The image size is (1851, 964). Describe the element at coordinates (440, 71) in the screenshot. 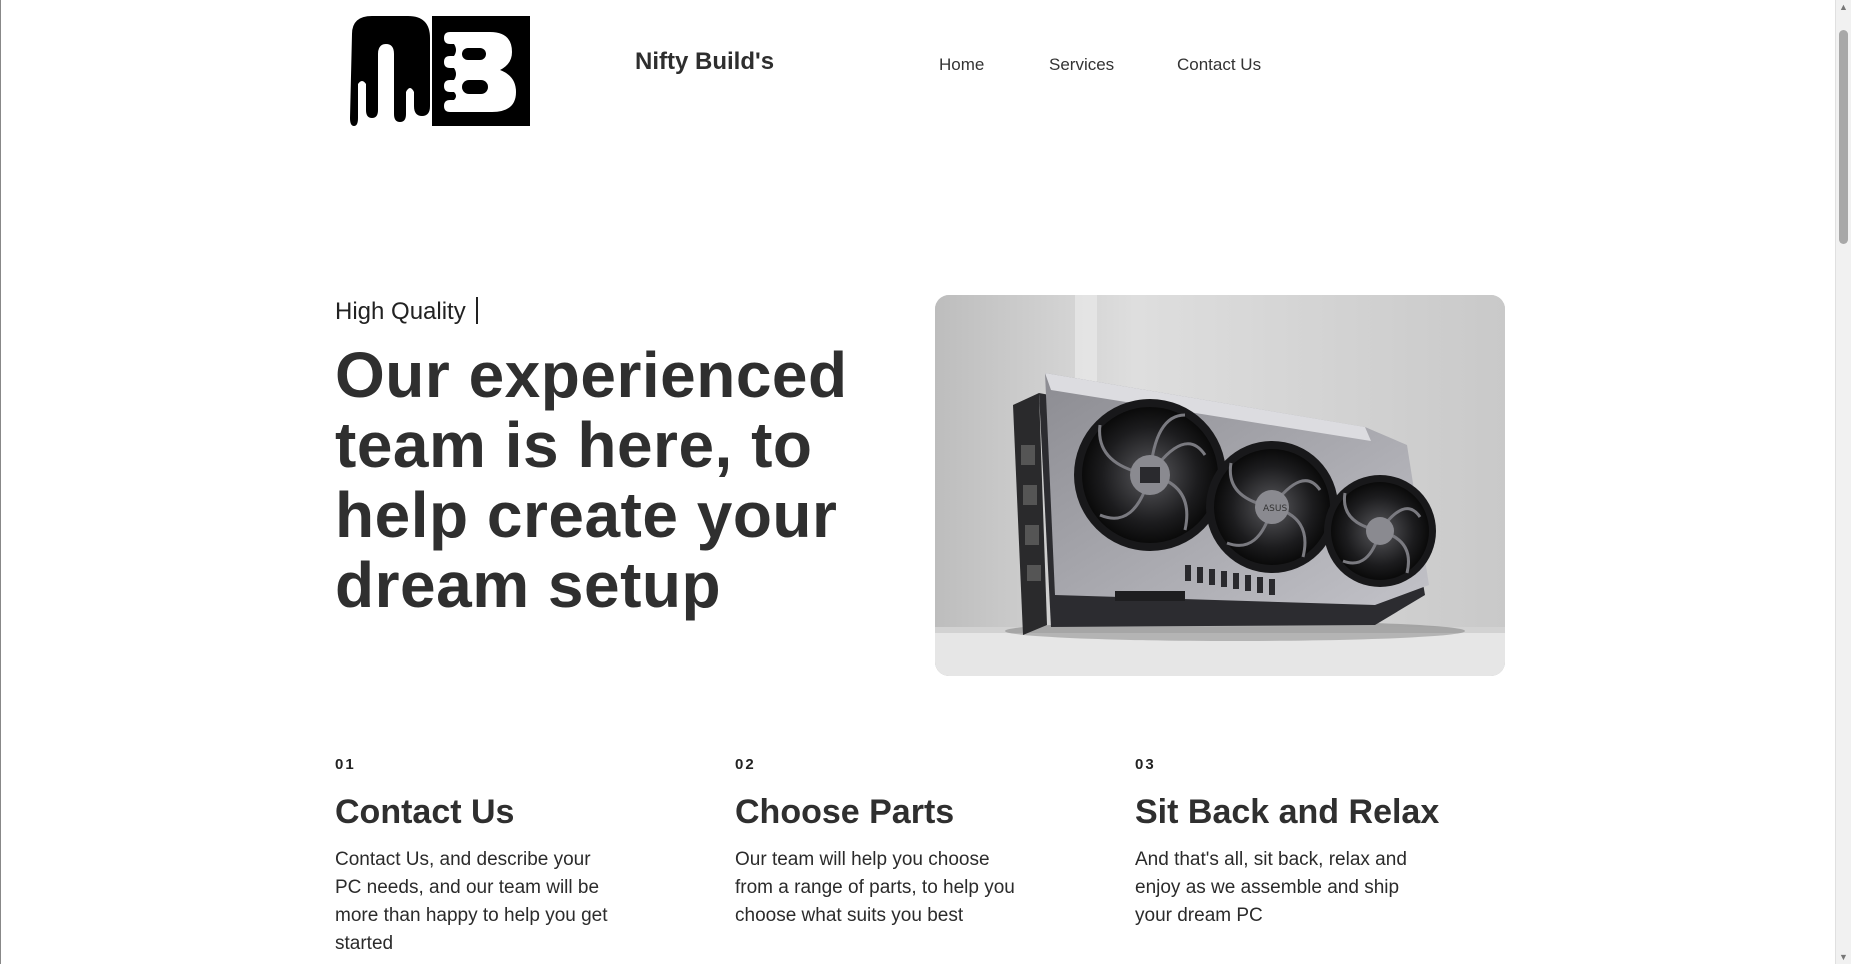

I see `logo-icon` at that location.